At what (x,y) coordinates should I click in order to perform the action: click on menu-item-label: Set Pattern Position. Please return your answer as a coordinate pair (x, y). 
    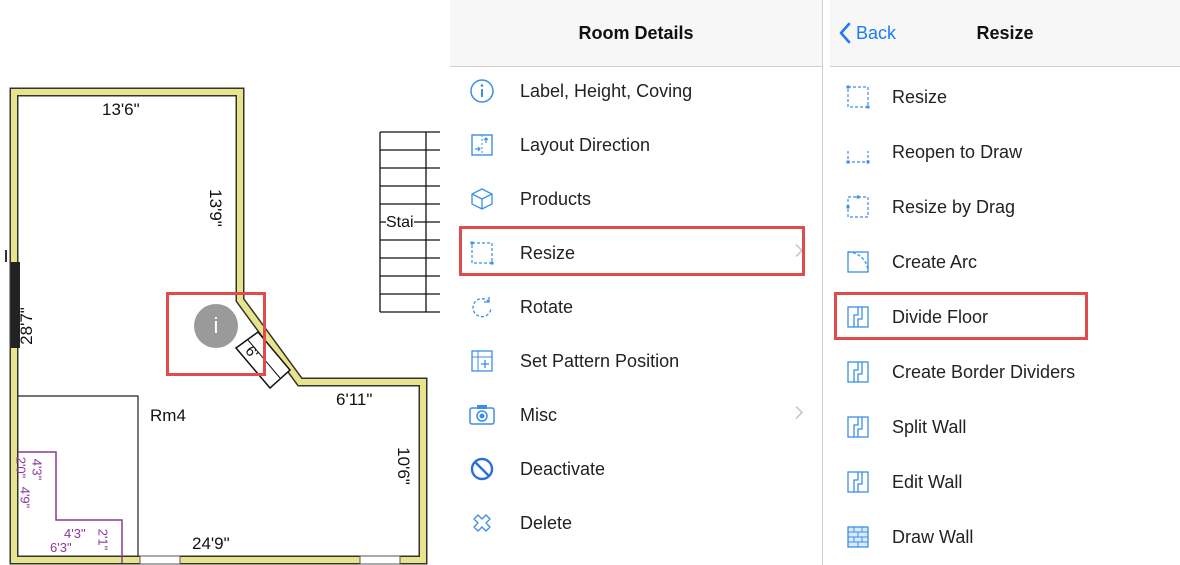
    Looking at the image, I should click on (600, 360).